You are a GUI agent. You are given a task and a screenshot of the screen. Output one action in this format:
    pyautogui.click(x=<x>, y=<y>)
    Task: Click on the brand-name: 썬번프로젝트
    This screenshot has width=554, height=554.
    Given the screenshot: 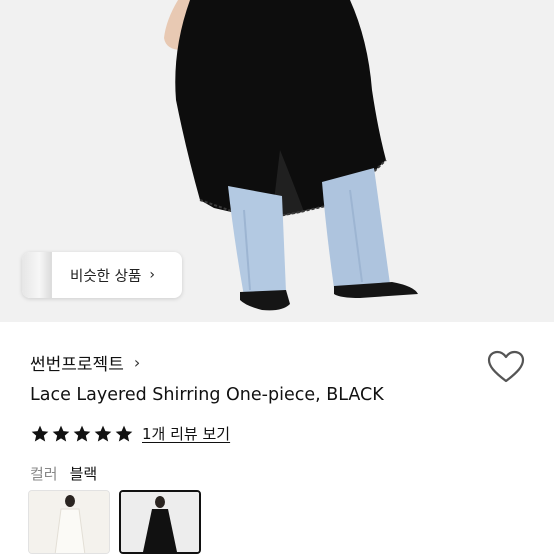 What is the action you would take?
    pyautogui.click(x=77, y=365)
    